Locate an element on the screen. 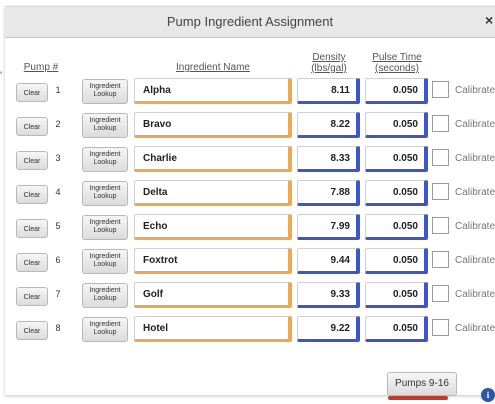  density-field: 9.33 is located at coordinates (328, 295).